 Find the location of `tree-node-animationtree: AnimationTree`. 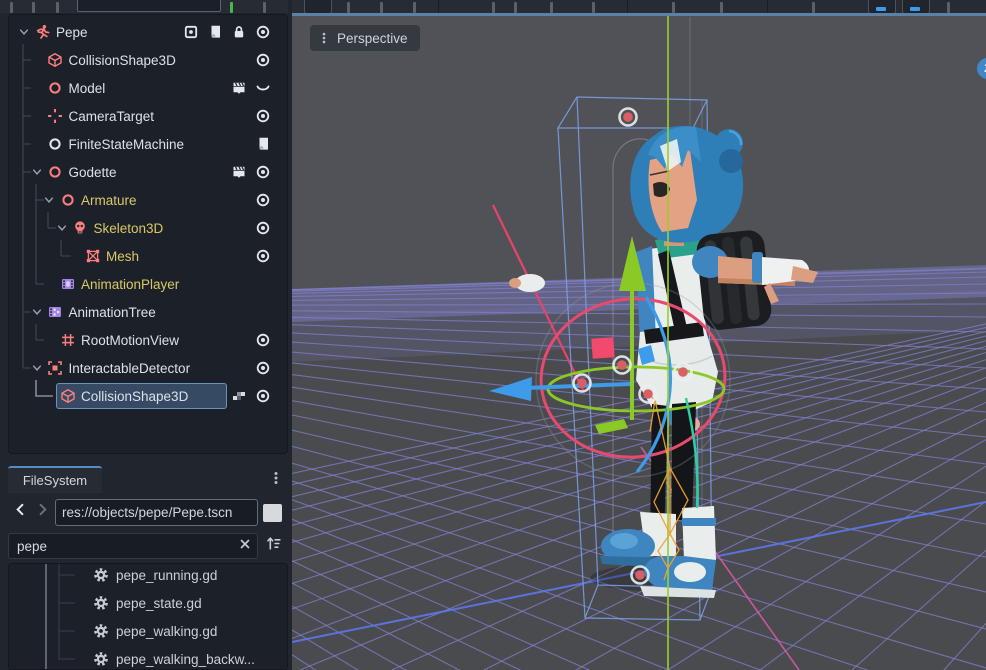

tree-node-animationtree: AnimationTree is located at coordinates (148, 312).